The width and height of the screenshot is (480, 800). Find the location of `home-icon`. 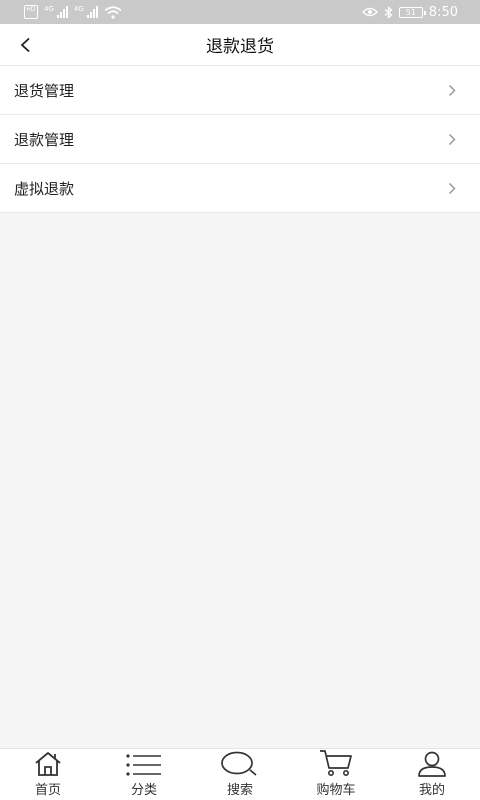

home-icon is located at coordinates (48, 764).